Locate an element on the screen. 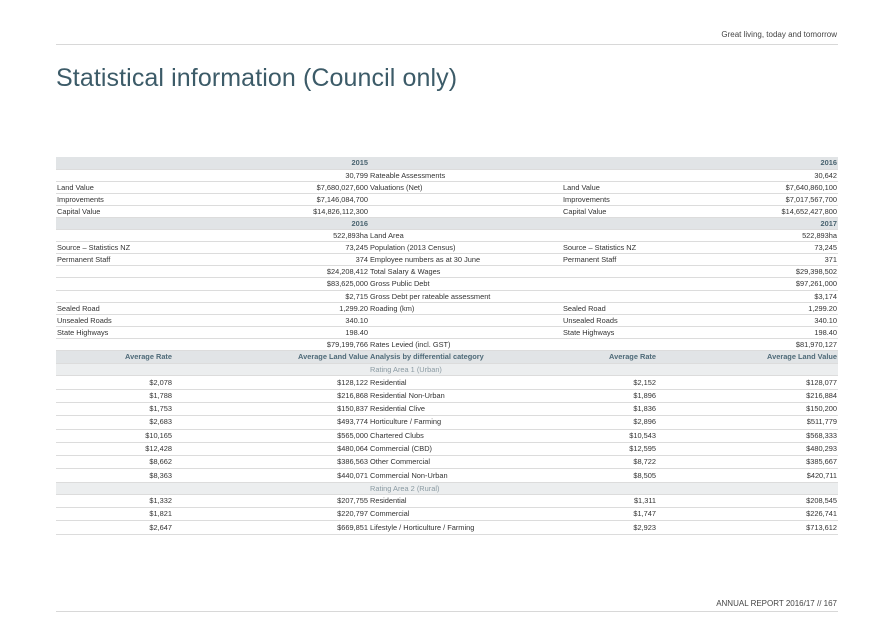 The height and width of the screenshot is (638, 895). left-label-cell: Unsealed Roads is located at coordinates (114, 320).